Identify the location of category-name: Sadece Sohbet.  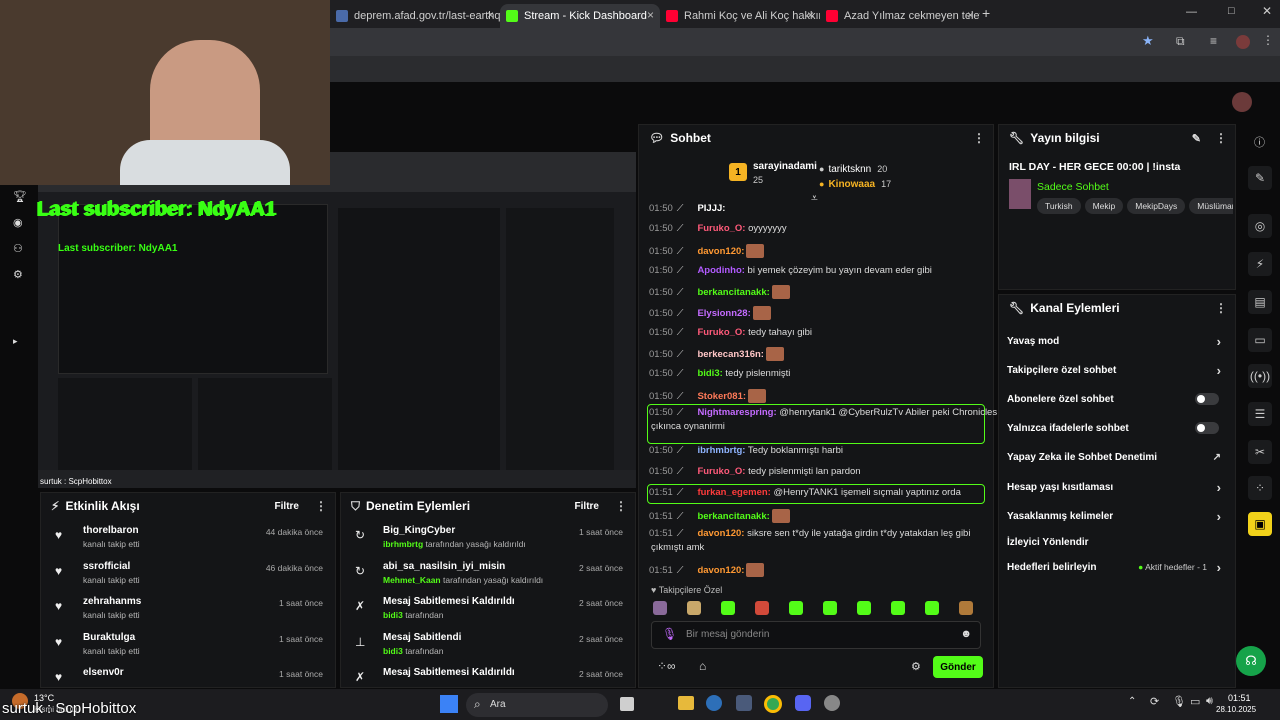
(1073, 187).